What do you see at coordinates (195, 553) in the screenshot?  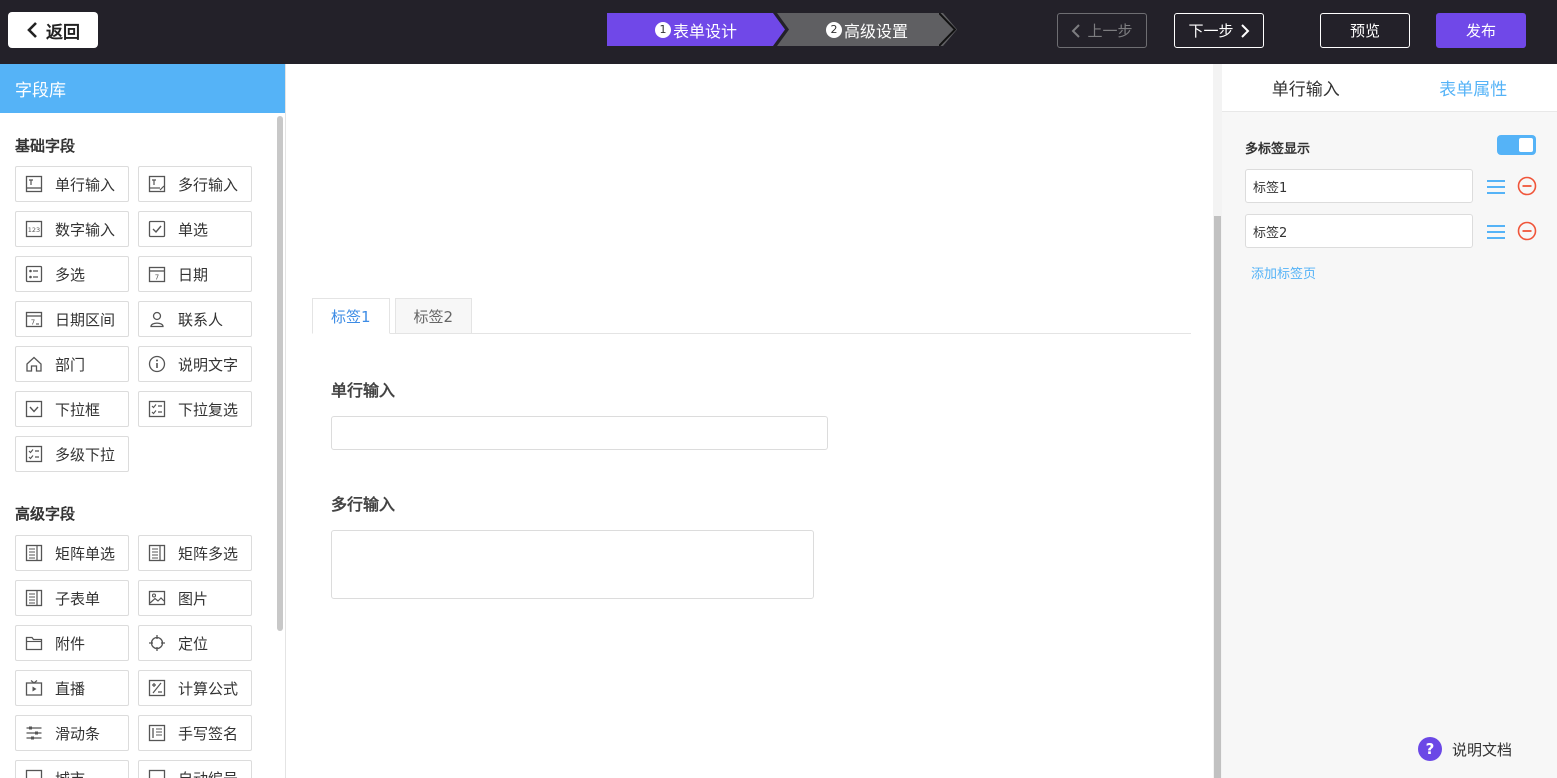 I see `field-matrix-check: 矩阵多选` at bounding box center [195, 553].